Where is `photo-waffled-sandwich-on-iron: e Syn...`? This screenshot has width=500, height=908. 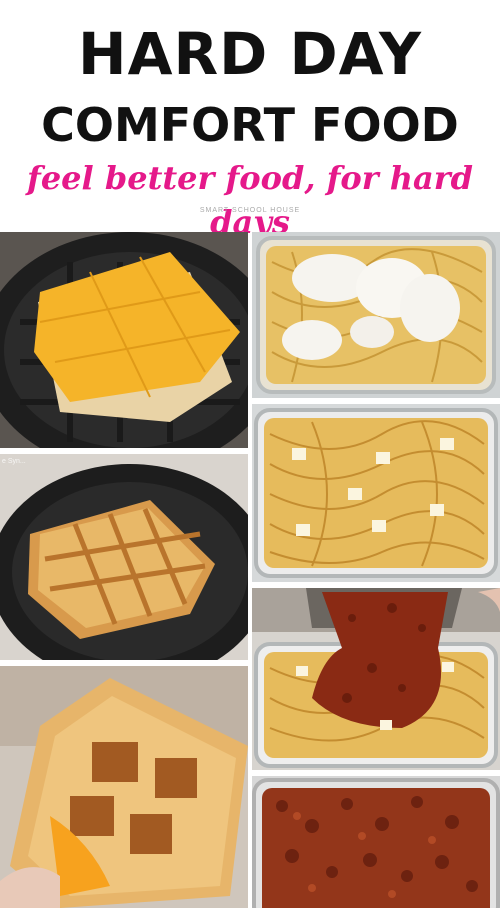 photo-waffled-sandwich-on-iron: e Syn... is located at coordinates (124, 557).